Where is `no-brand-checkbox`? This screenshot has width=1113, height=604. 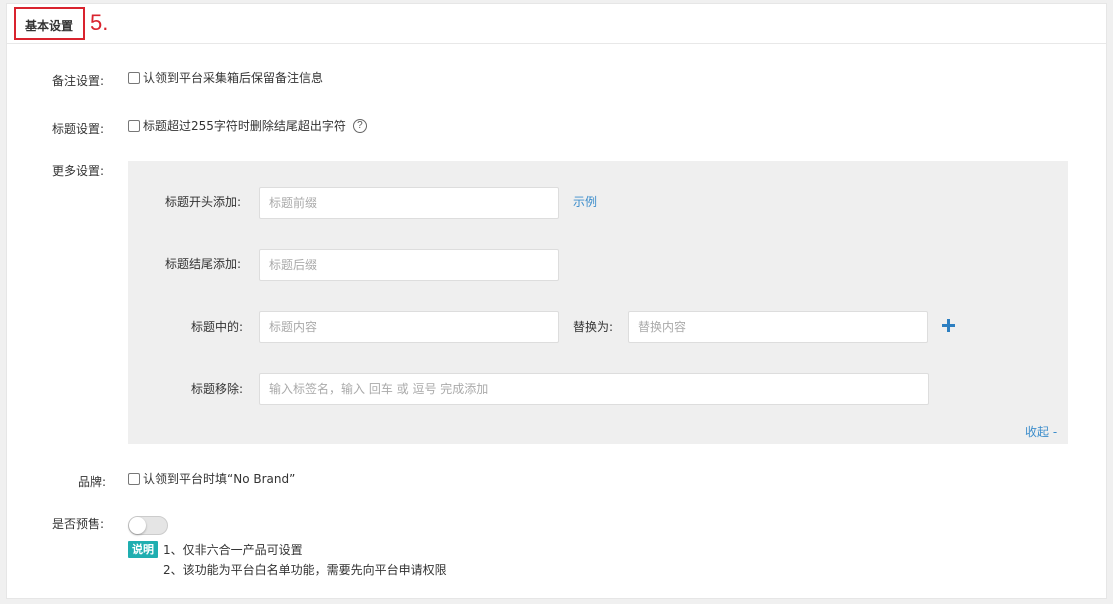 no-brand-checkbox is located at coordinates (134, 478).